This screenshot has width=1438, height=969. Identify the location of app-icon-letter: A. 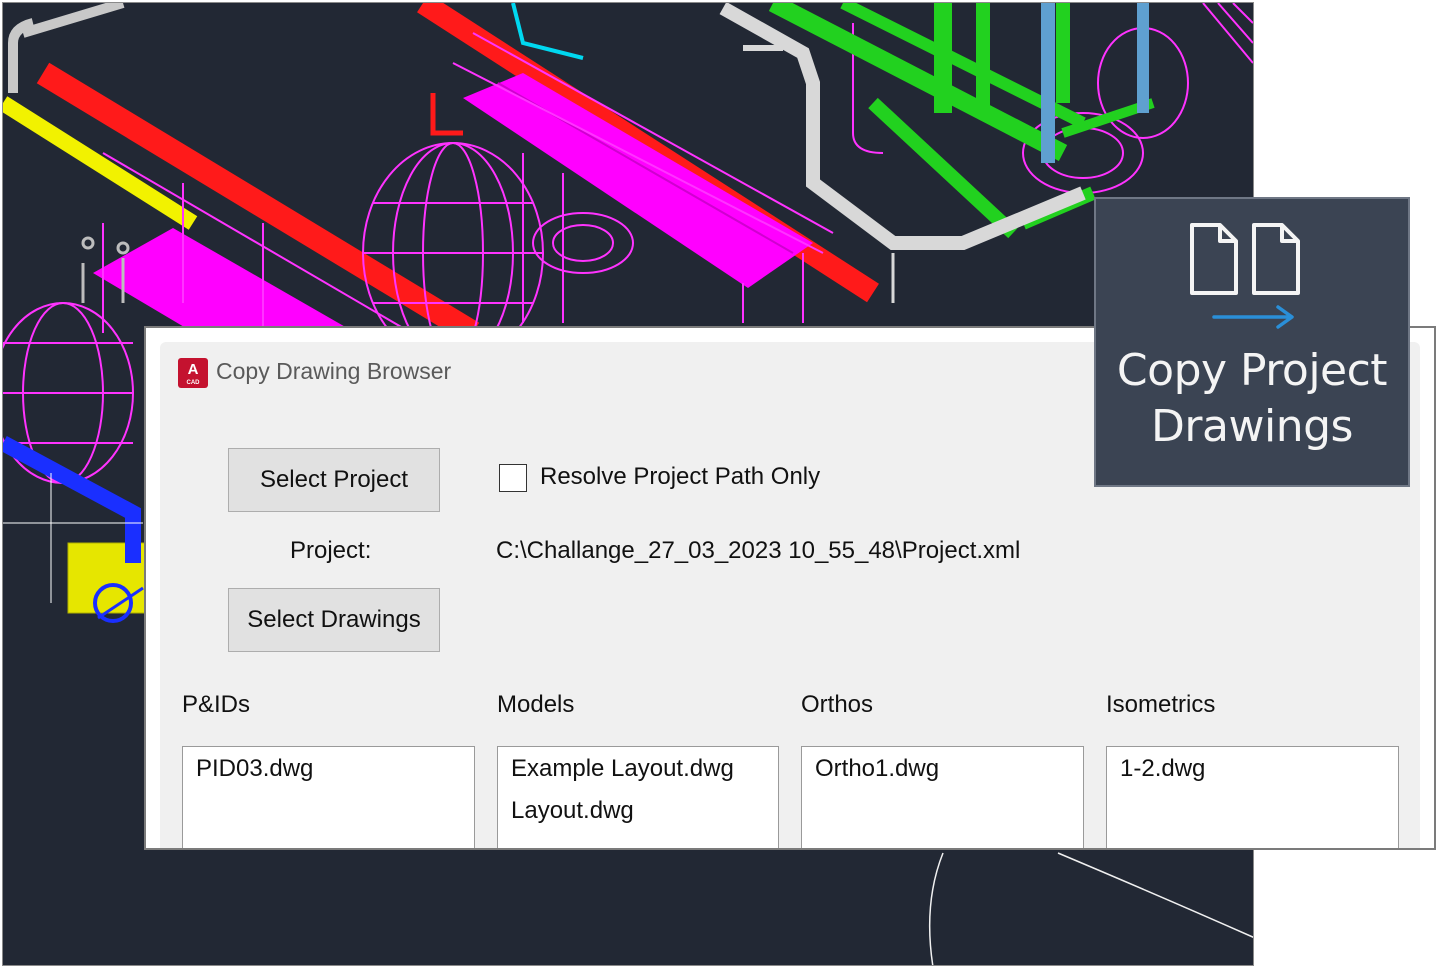
(193, 369).